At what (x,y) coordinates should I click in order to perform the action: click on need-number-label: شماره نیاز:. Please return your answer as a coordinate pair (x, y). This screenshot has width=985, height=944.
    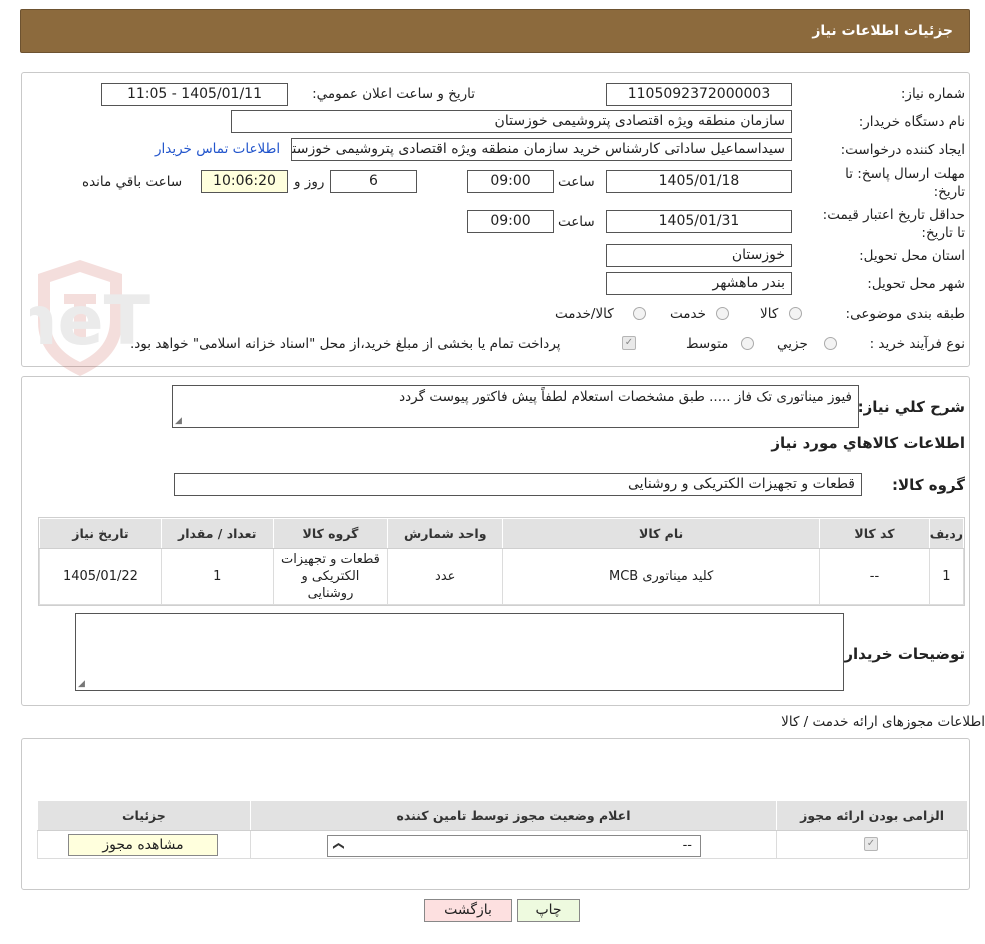
    Looking at the image, I should click on (932, 94).